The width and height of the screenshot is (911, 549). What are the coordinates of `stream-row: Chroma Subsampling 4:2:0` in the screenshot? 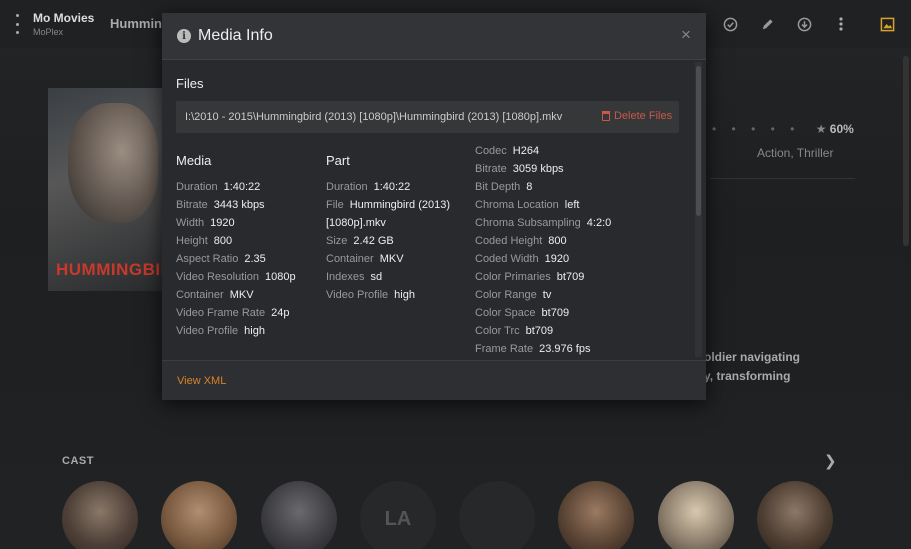 It's located at (543, 223).